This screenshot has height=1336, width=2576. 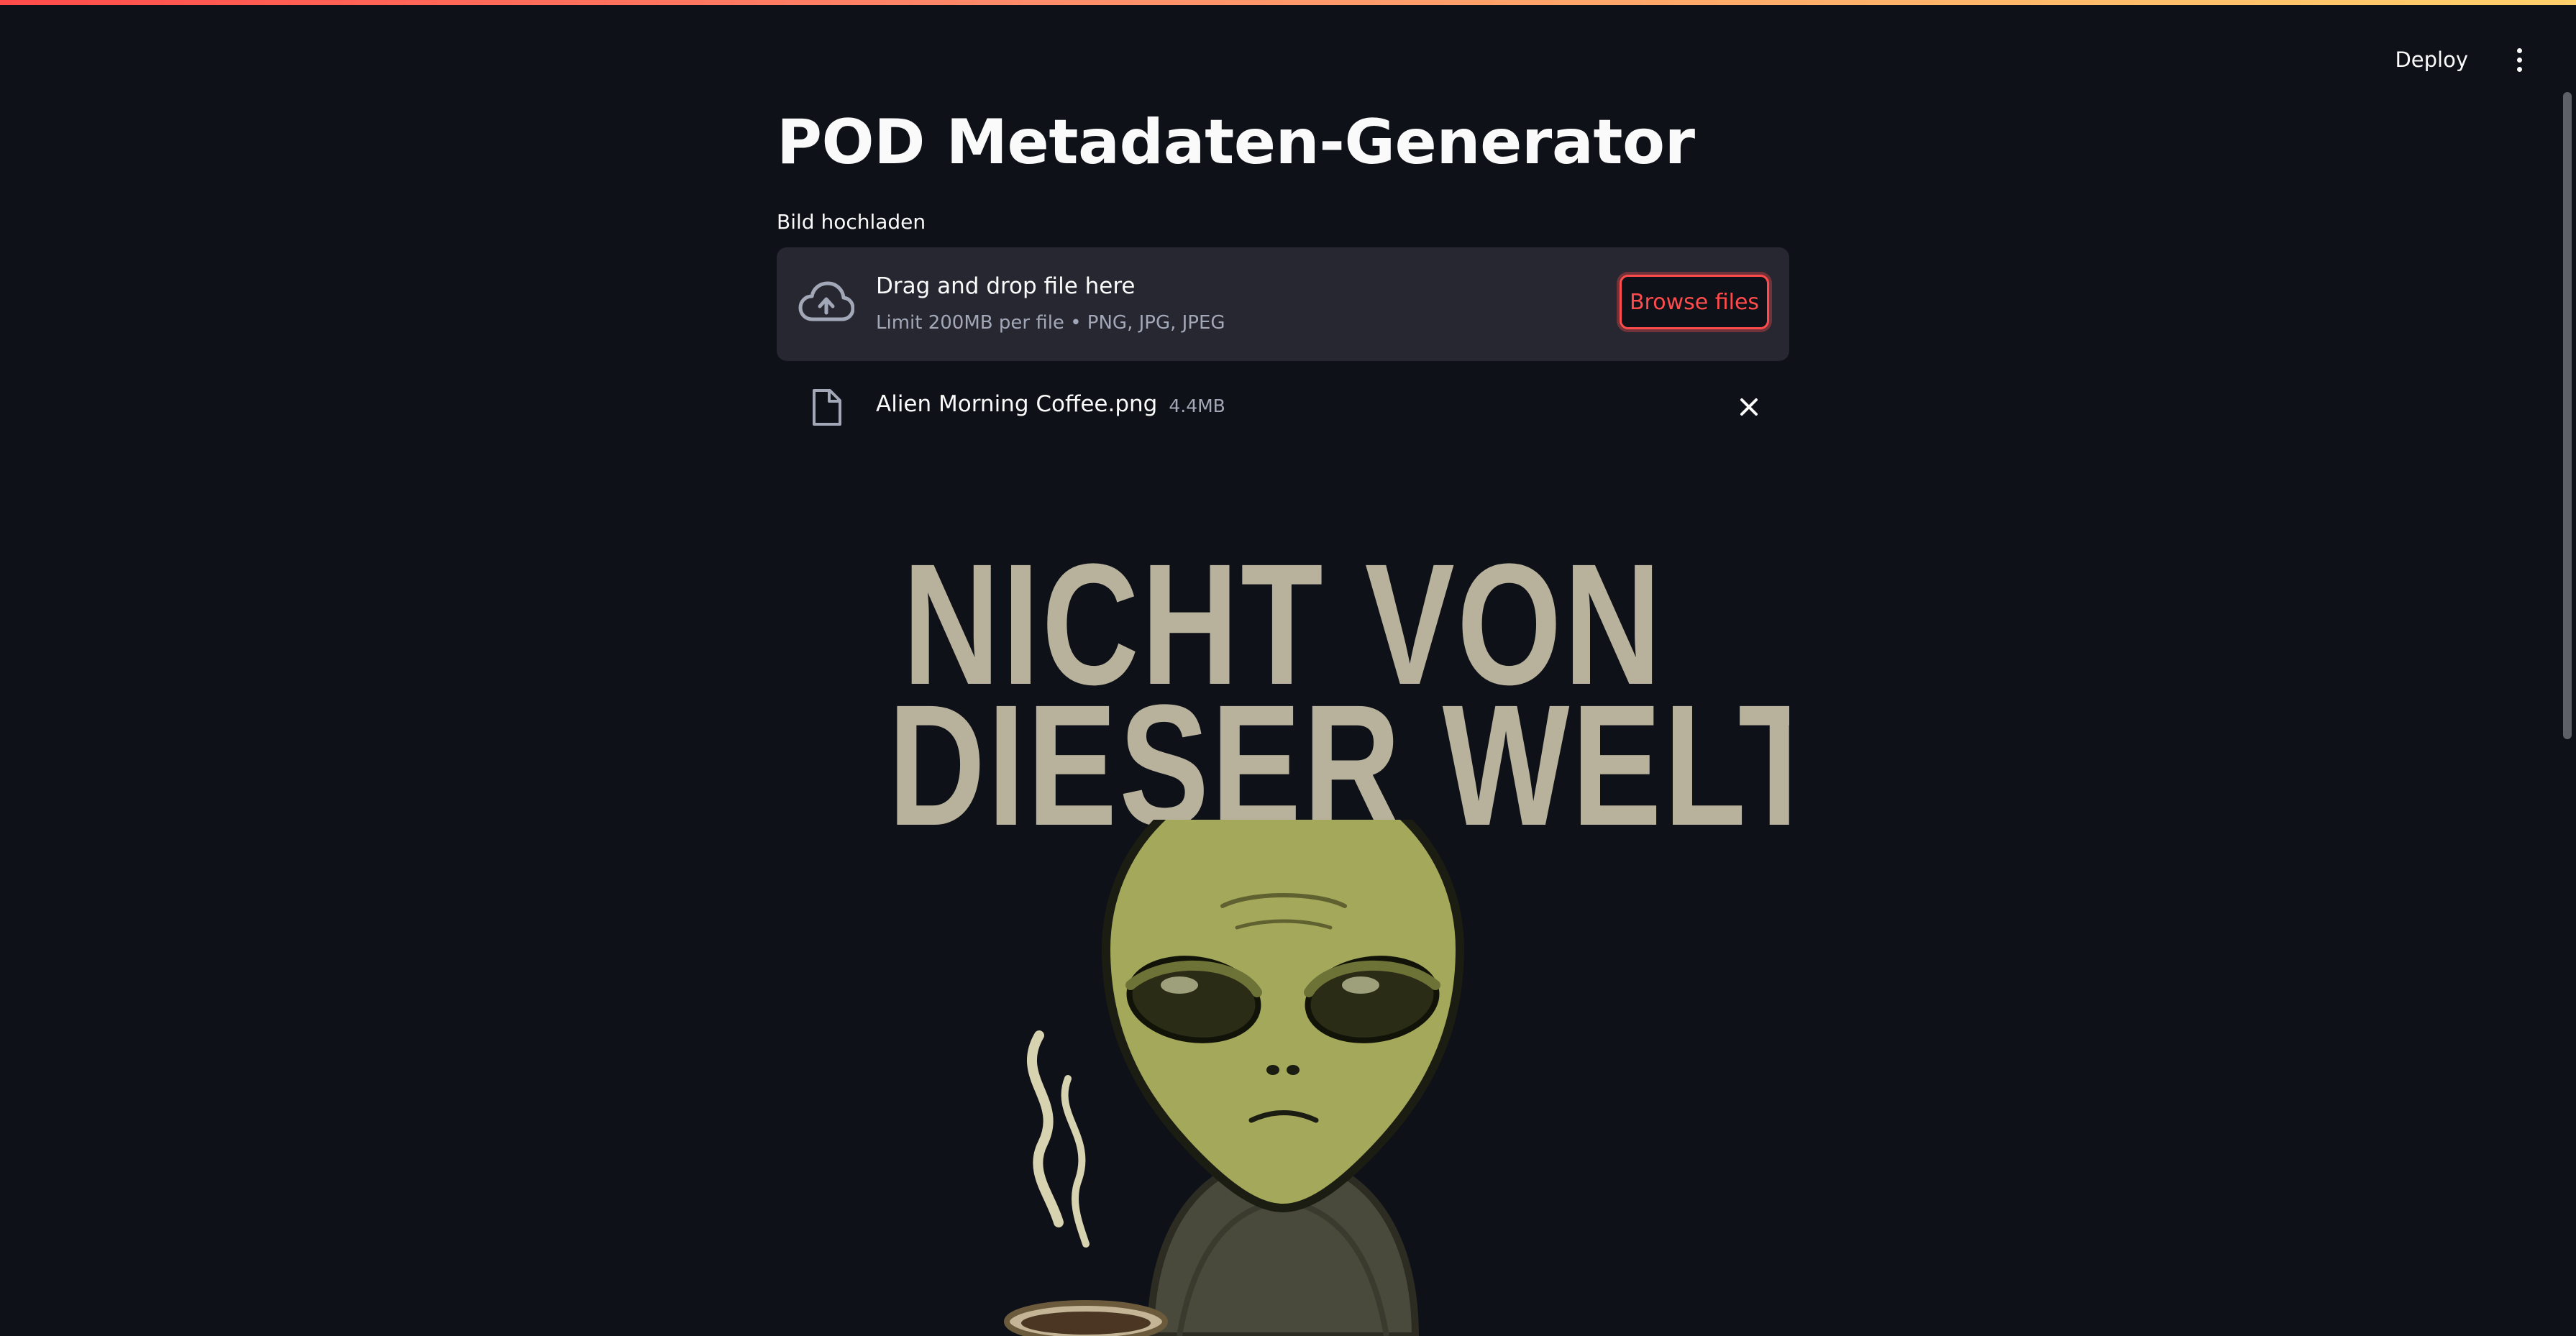 I want to click on uploader-label: Bild hochladen, so click(x=852, y=222).